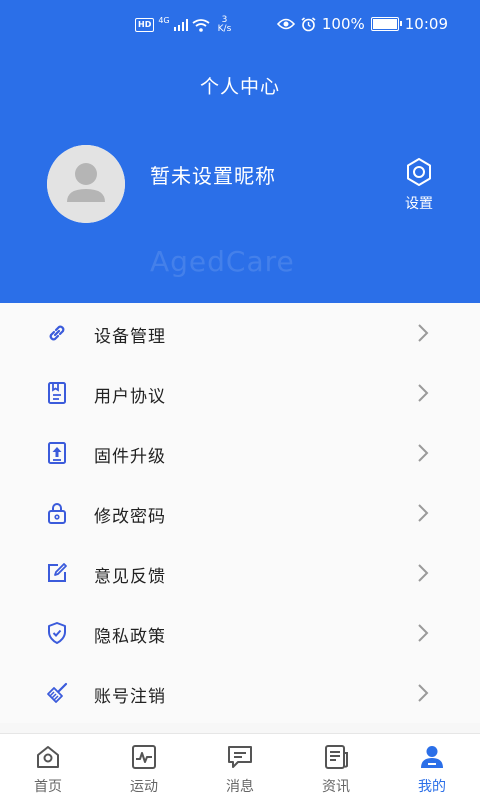 This screenshot has height=801, width=480. What do you see at coordinates (144, 757) in the screenshot?
I see `activity-icon` at bounding box center [144, 757].